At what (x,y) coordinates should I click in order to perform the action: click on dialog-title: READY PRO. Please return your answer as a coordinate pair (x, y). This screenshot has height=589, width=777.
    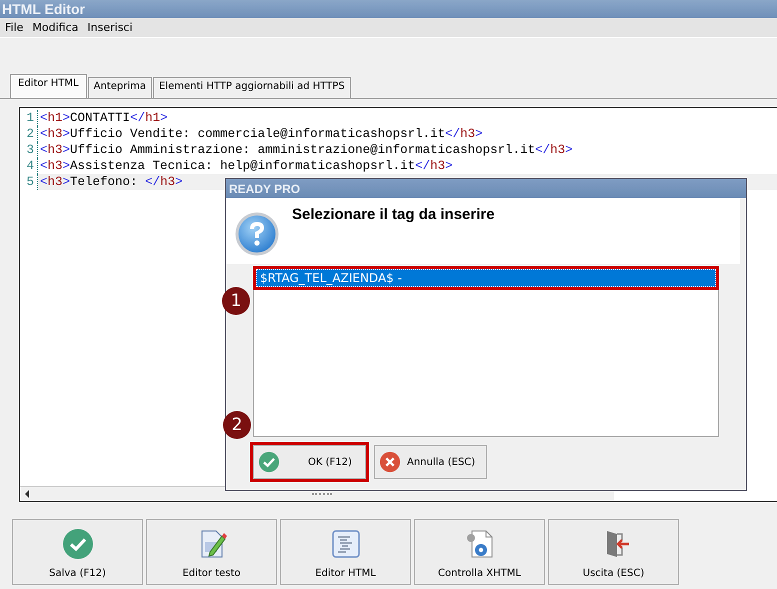
    Looking at the image, I should click on (264, 189).